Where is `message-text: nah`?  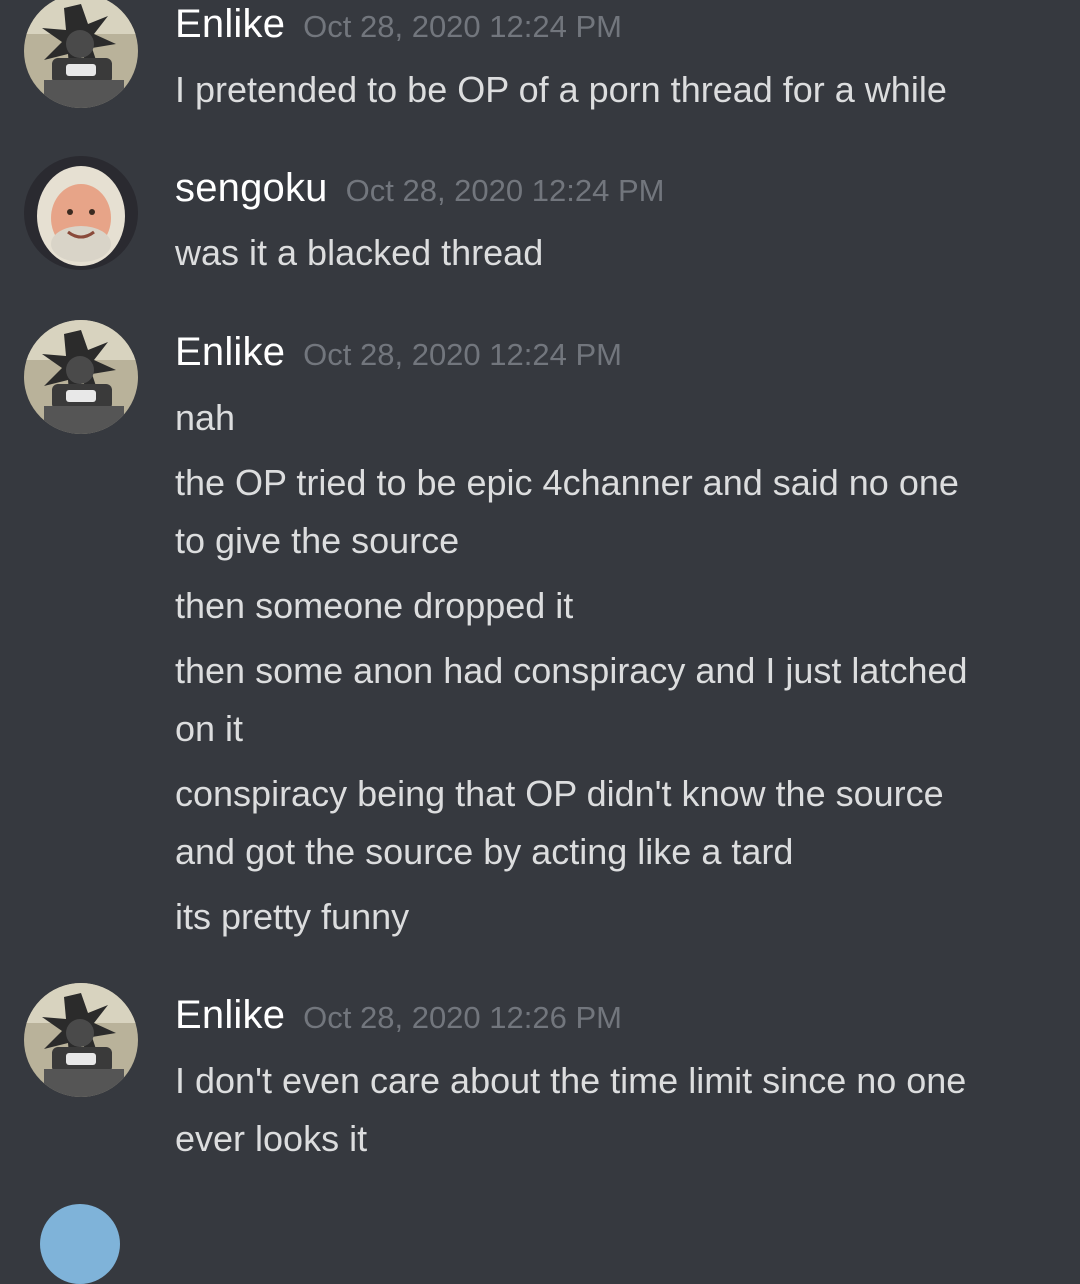 message-text: nah is located at coordinates (205, 417).